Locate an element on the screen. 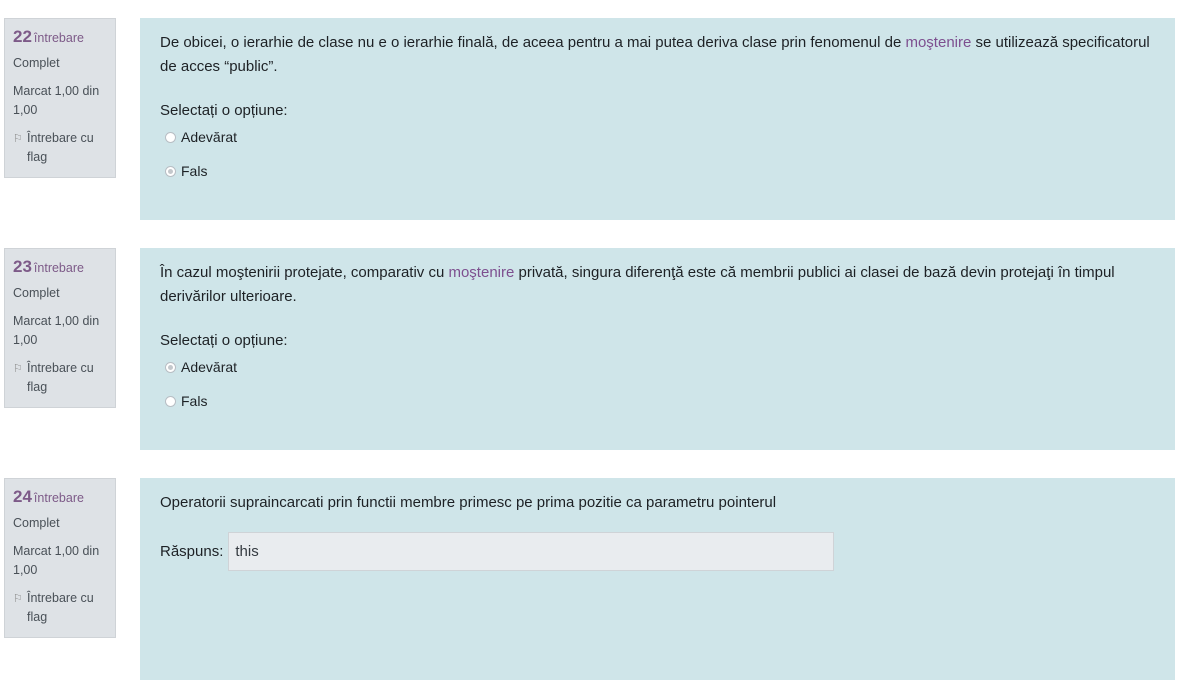 The height and width of the screenshot is (687, 1184). answer-value: this is located at coordinates (247, 551).